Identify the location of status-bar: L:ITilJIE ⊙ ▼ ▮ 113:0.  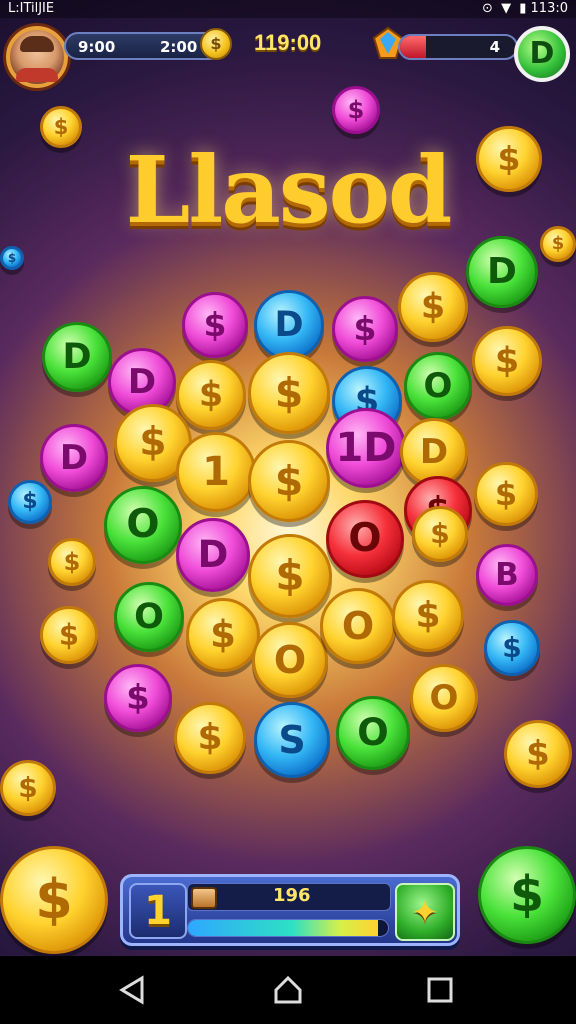
(288, 9).